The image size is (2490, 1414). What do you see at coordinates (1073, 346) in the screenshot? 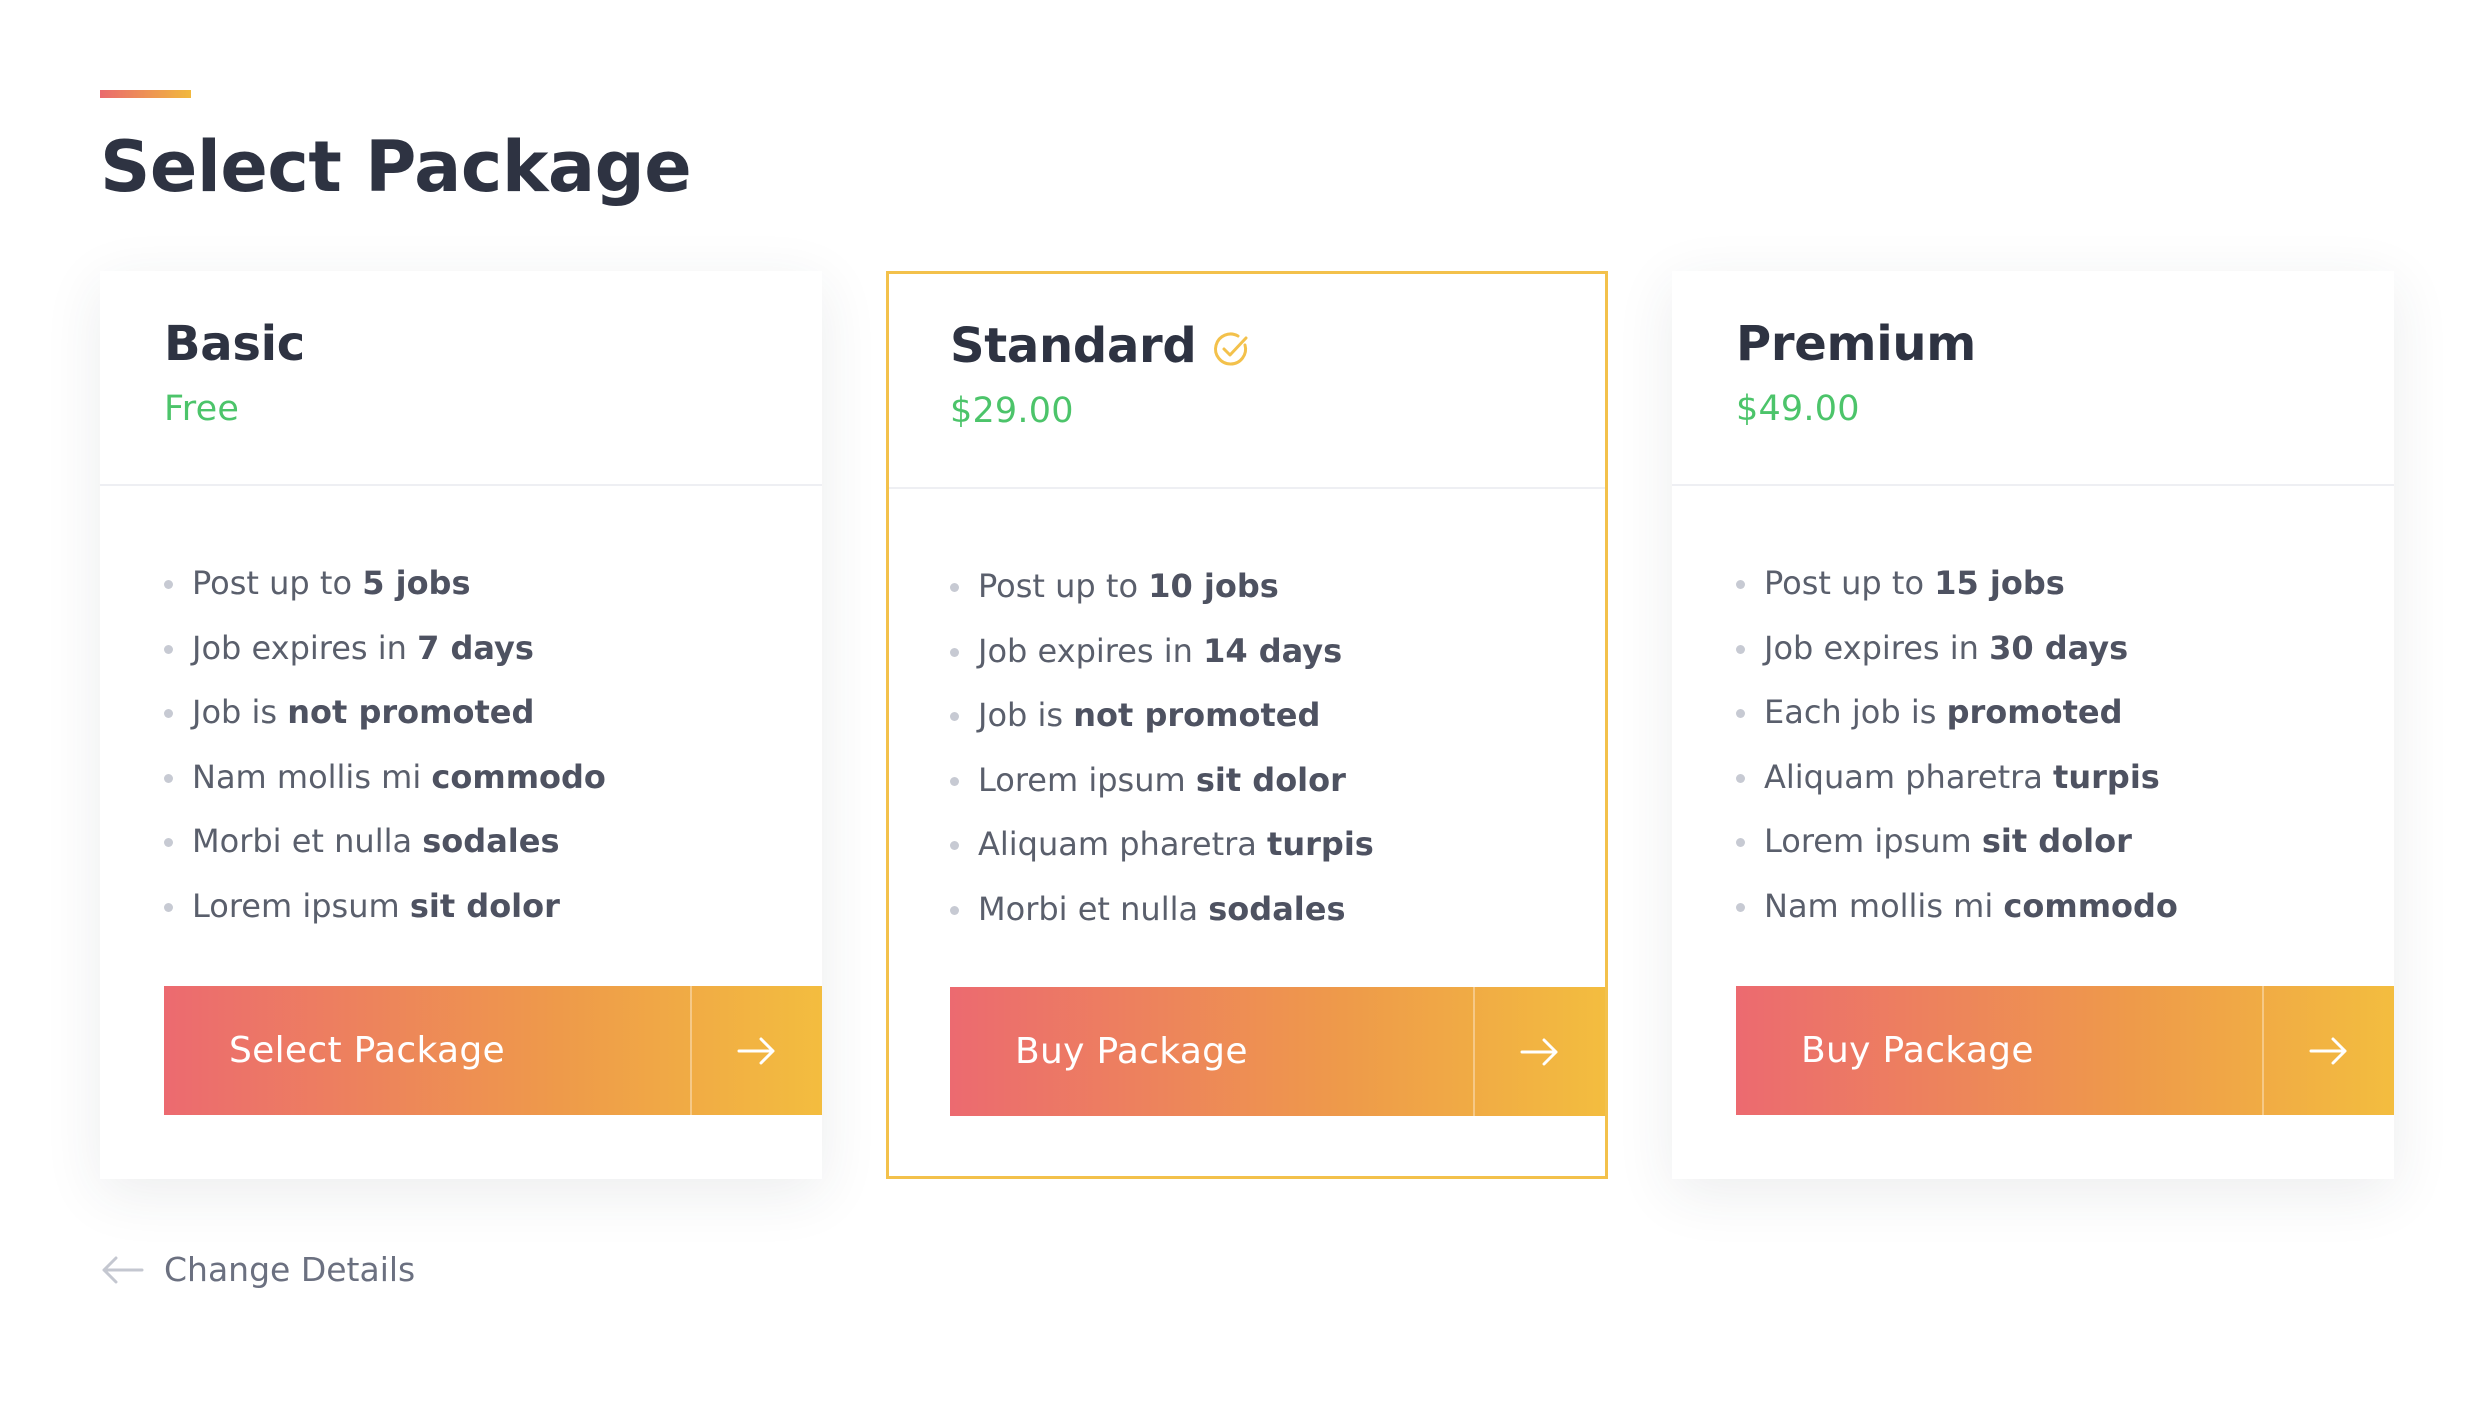
I see `package-name: Standard` at bounding box center [1073, 346].